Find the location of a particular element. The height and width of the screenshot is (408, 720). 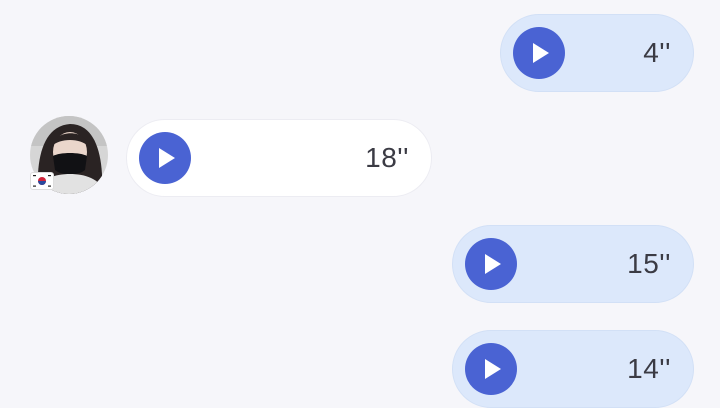

voice-message-outgoing: 4'' is located at coordinates (597, 53).